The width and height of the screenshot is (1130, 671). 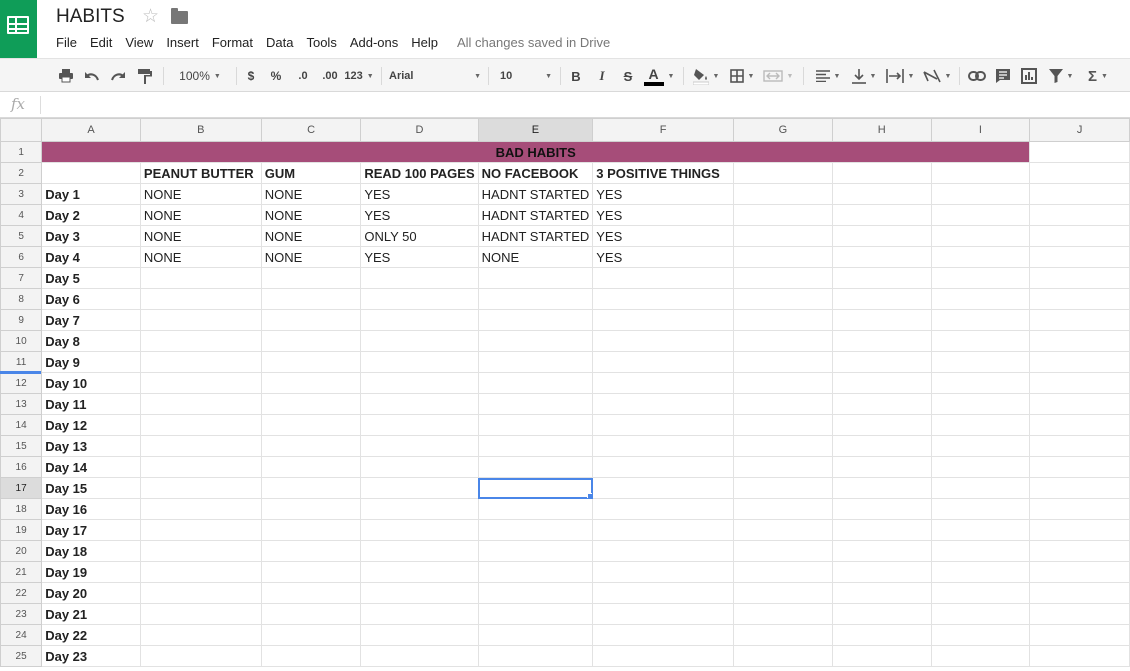 I want to click on currency-format-button: $, so click(x=251, y=76).